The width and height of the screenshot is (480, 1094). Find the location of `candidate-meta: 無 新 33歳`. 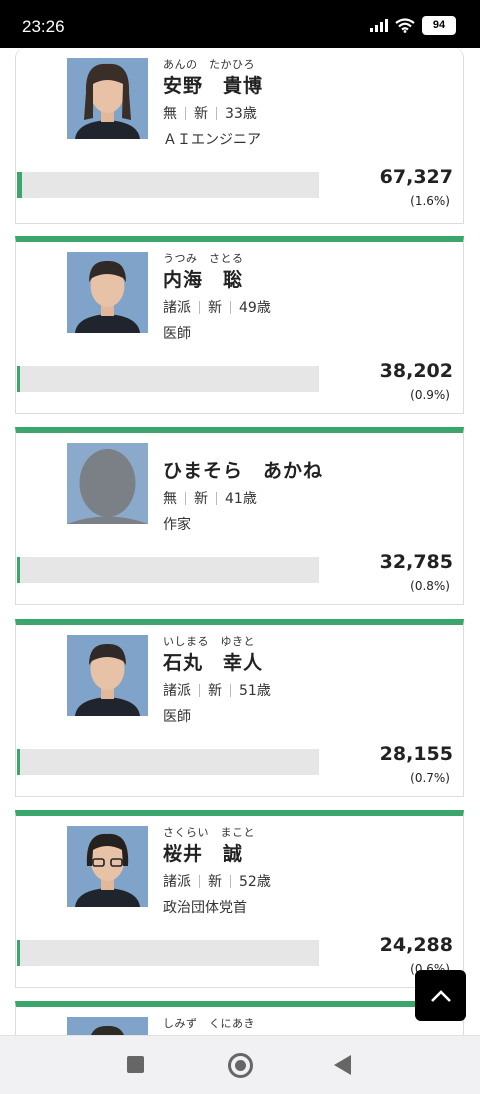

candidate-meta: 無 新 33歳 is located at coordinates (213, 113).